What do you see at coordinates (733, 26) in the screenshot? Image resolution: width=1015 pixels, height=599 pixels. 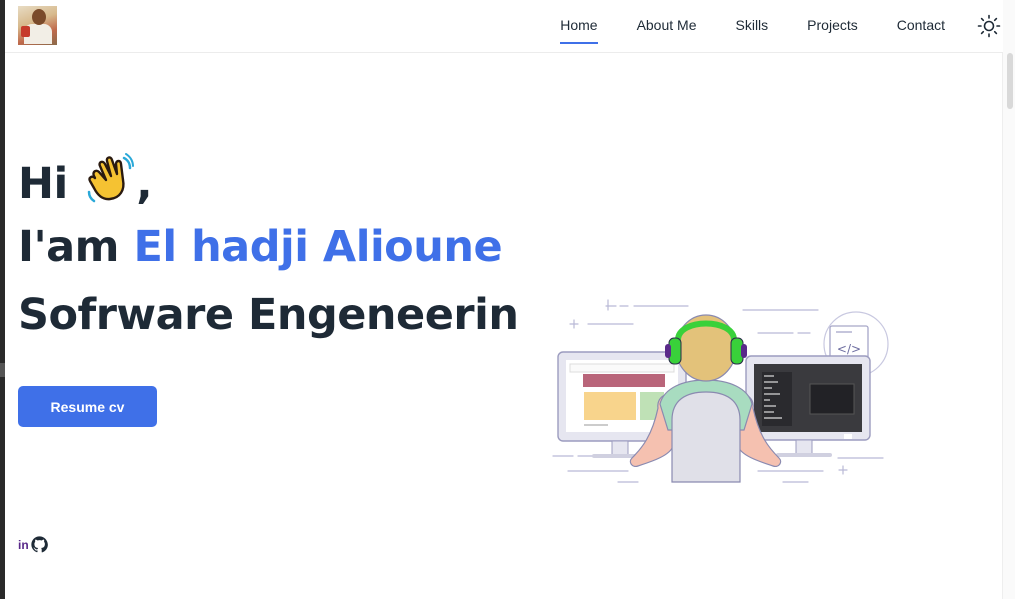 I see `main-nav: Home About Me Skills Projects Contact` at bounding box center [733, 26].